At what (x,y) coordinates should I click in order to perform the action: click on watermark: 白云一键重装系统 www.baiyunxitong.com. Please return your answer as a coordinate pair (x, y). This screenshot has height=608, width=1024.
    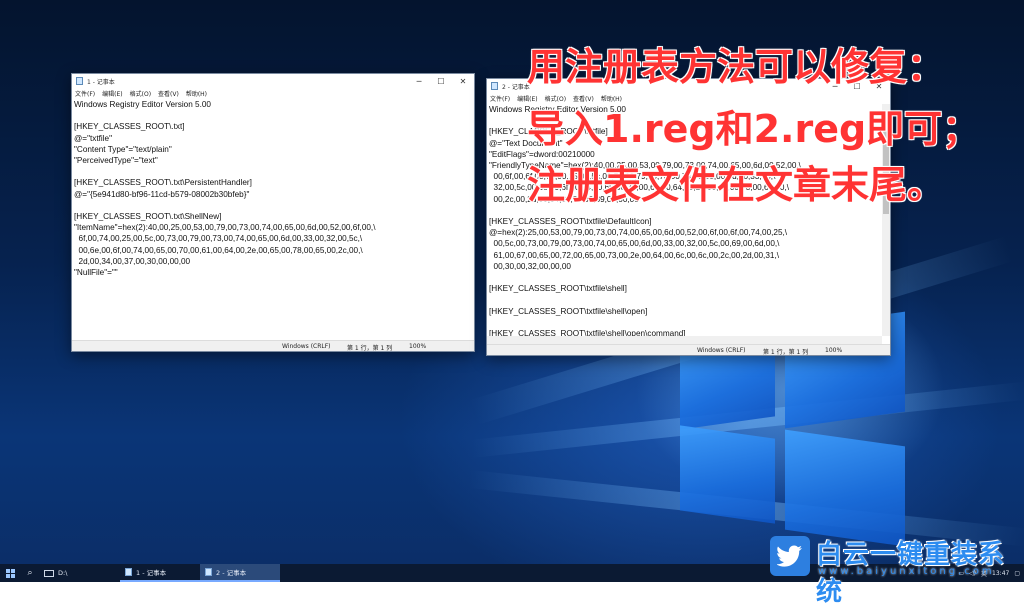
    Looking at the image, I should click on (896, 571).